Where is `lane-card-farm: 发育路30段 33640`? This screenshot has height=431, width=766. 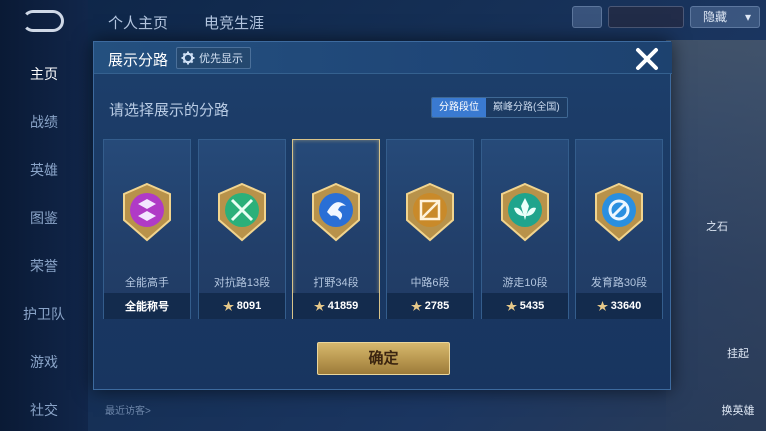
lane-card-farm: 发育路30段 33640 is located at coordinates (619, 229).